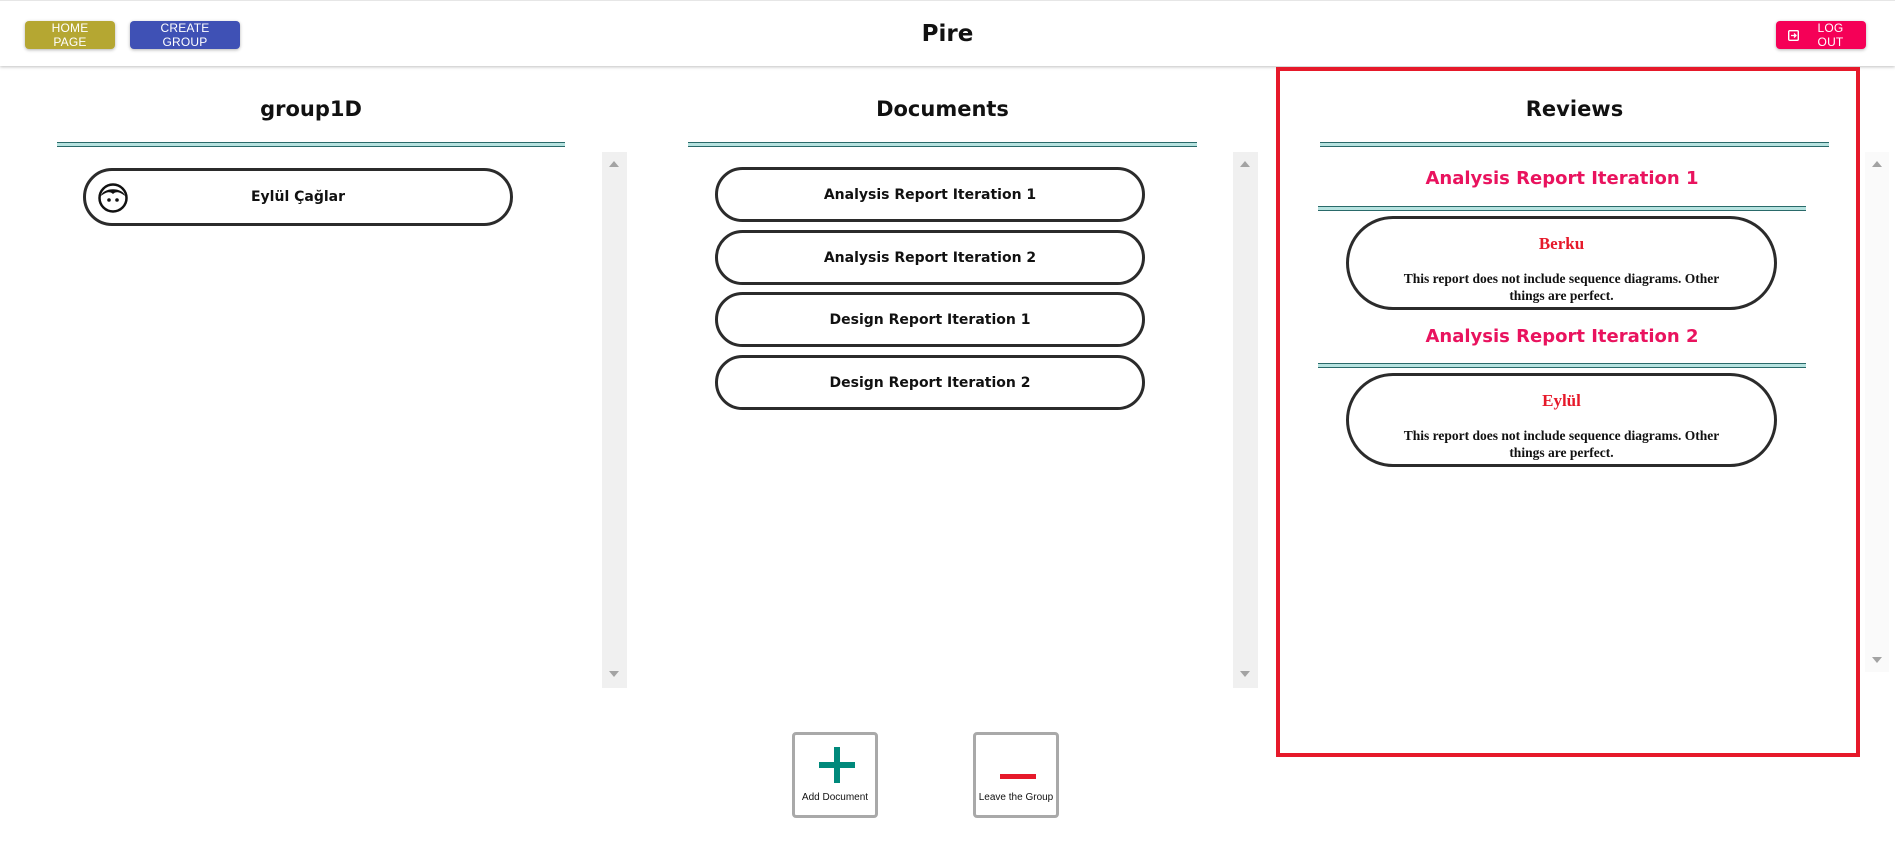  What do you see at coordinates (1877, 412) in the screenshot?
I see `page-scrollbar` at bounding box center [1877, 412].